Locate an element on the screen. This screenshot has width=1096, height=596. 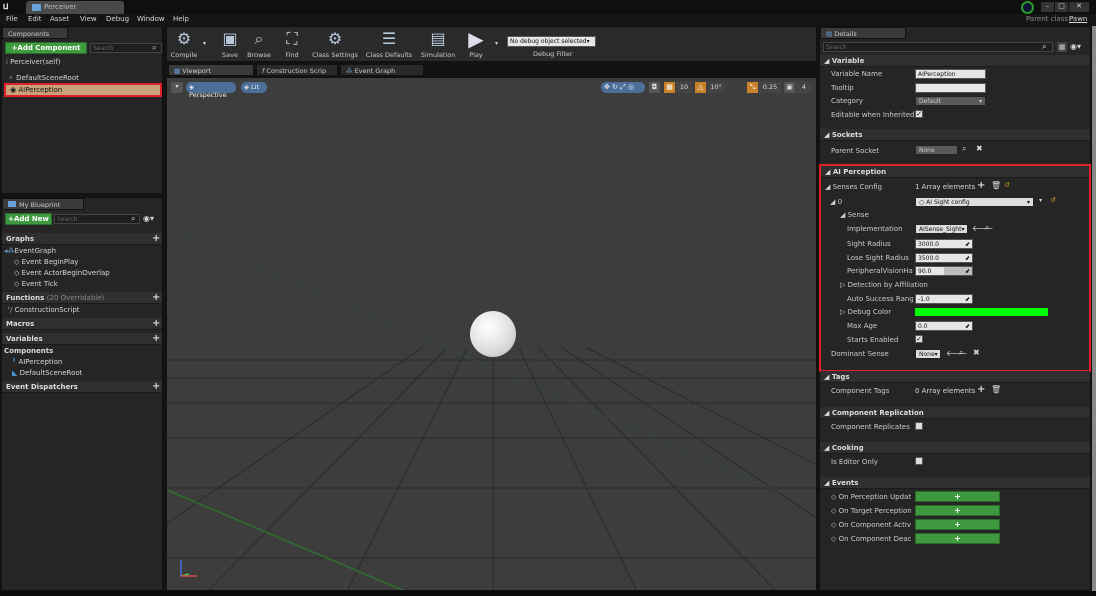
scale-snap-value: 0.25 is located at coordinates (770, 87).